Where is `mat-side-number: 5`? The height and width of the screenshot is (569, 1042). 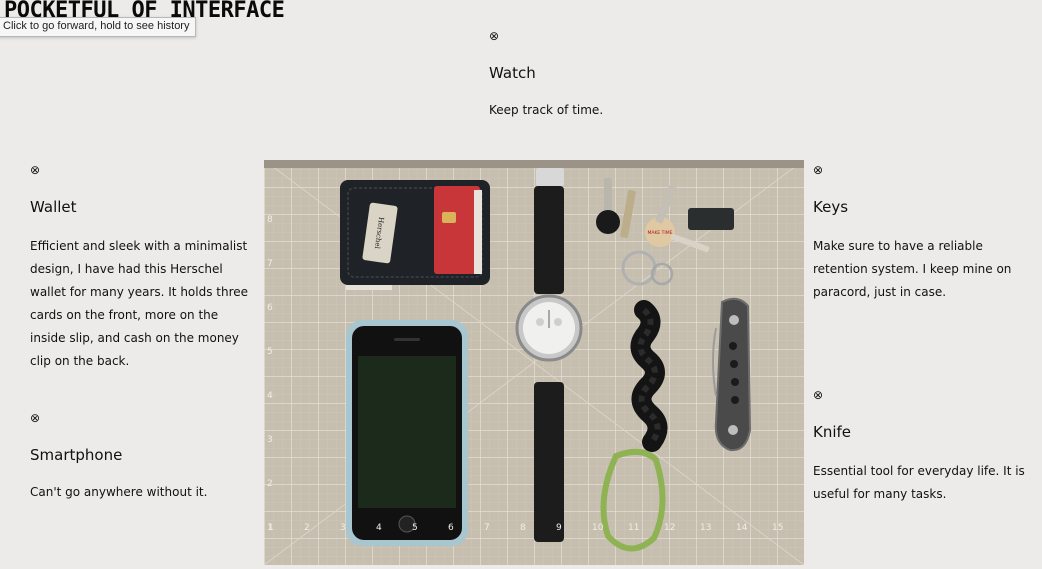
mat-side-number: 5 is located at coordinates (270, 352).